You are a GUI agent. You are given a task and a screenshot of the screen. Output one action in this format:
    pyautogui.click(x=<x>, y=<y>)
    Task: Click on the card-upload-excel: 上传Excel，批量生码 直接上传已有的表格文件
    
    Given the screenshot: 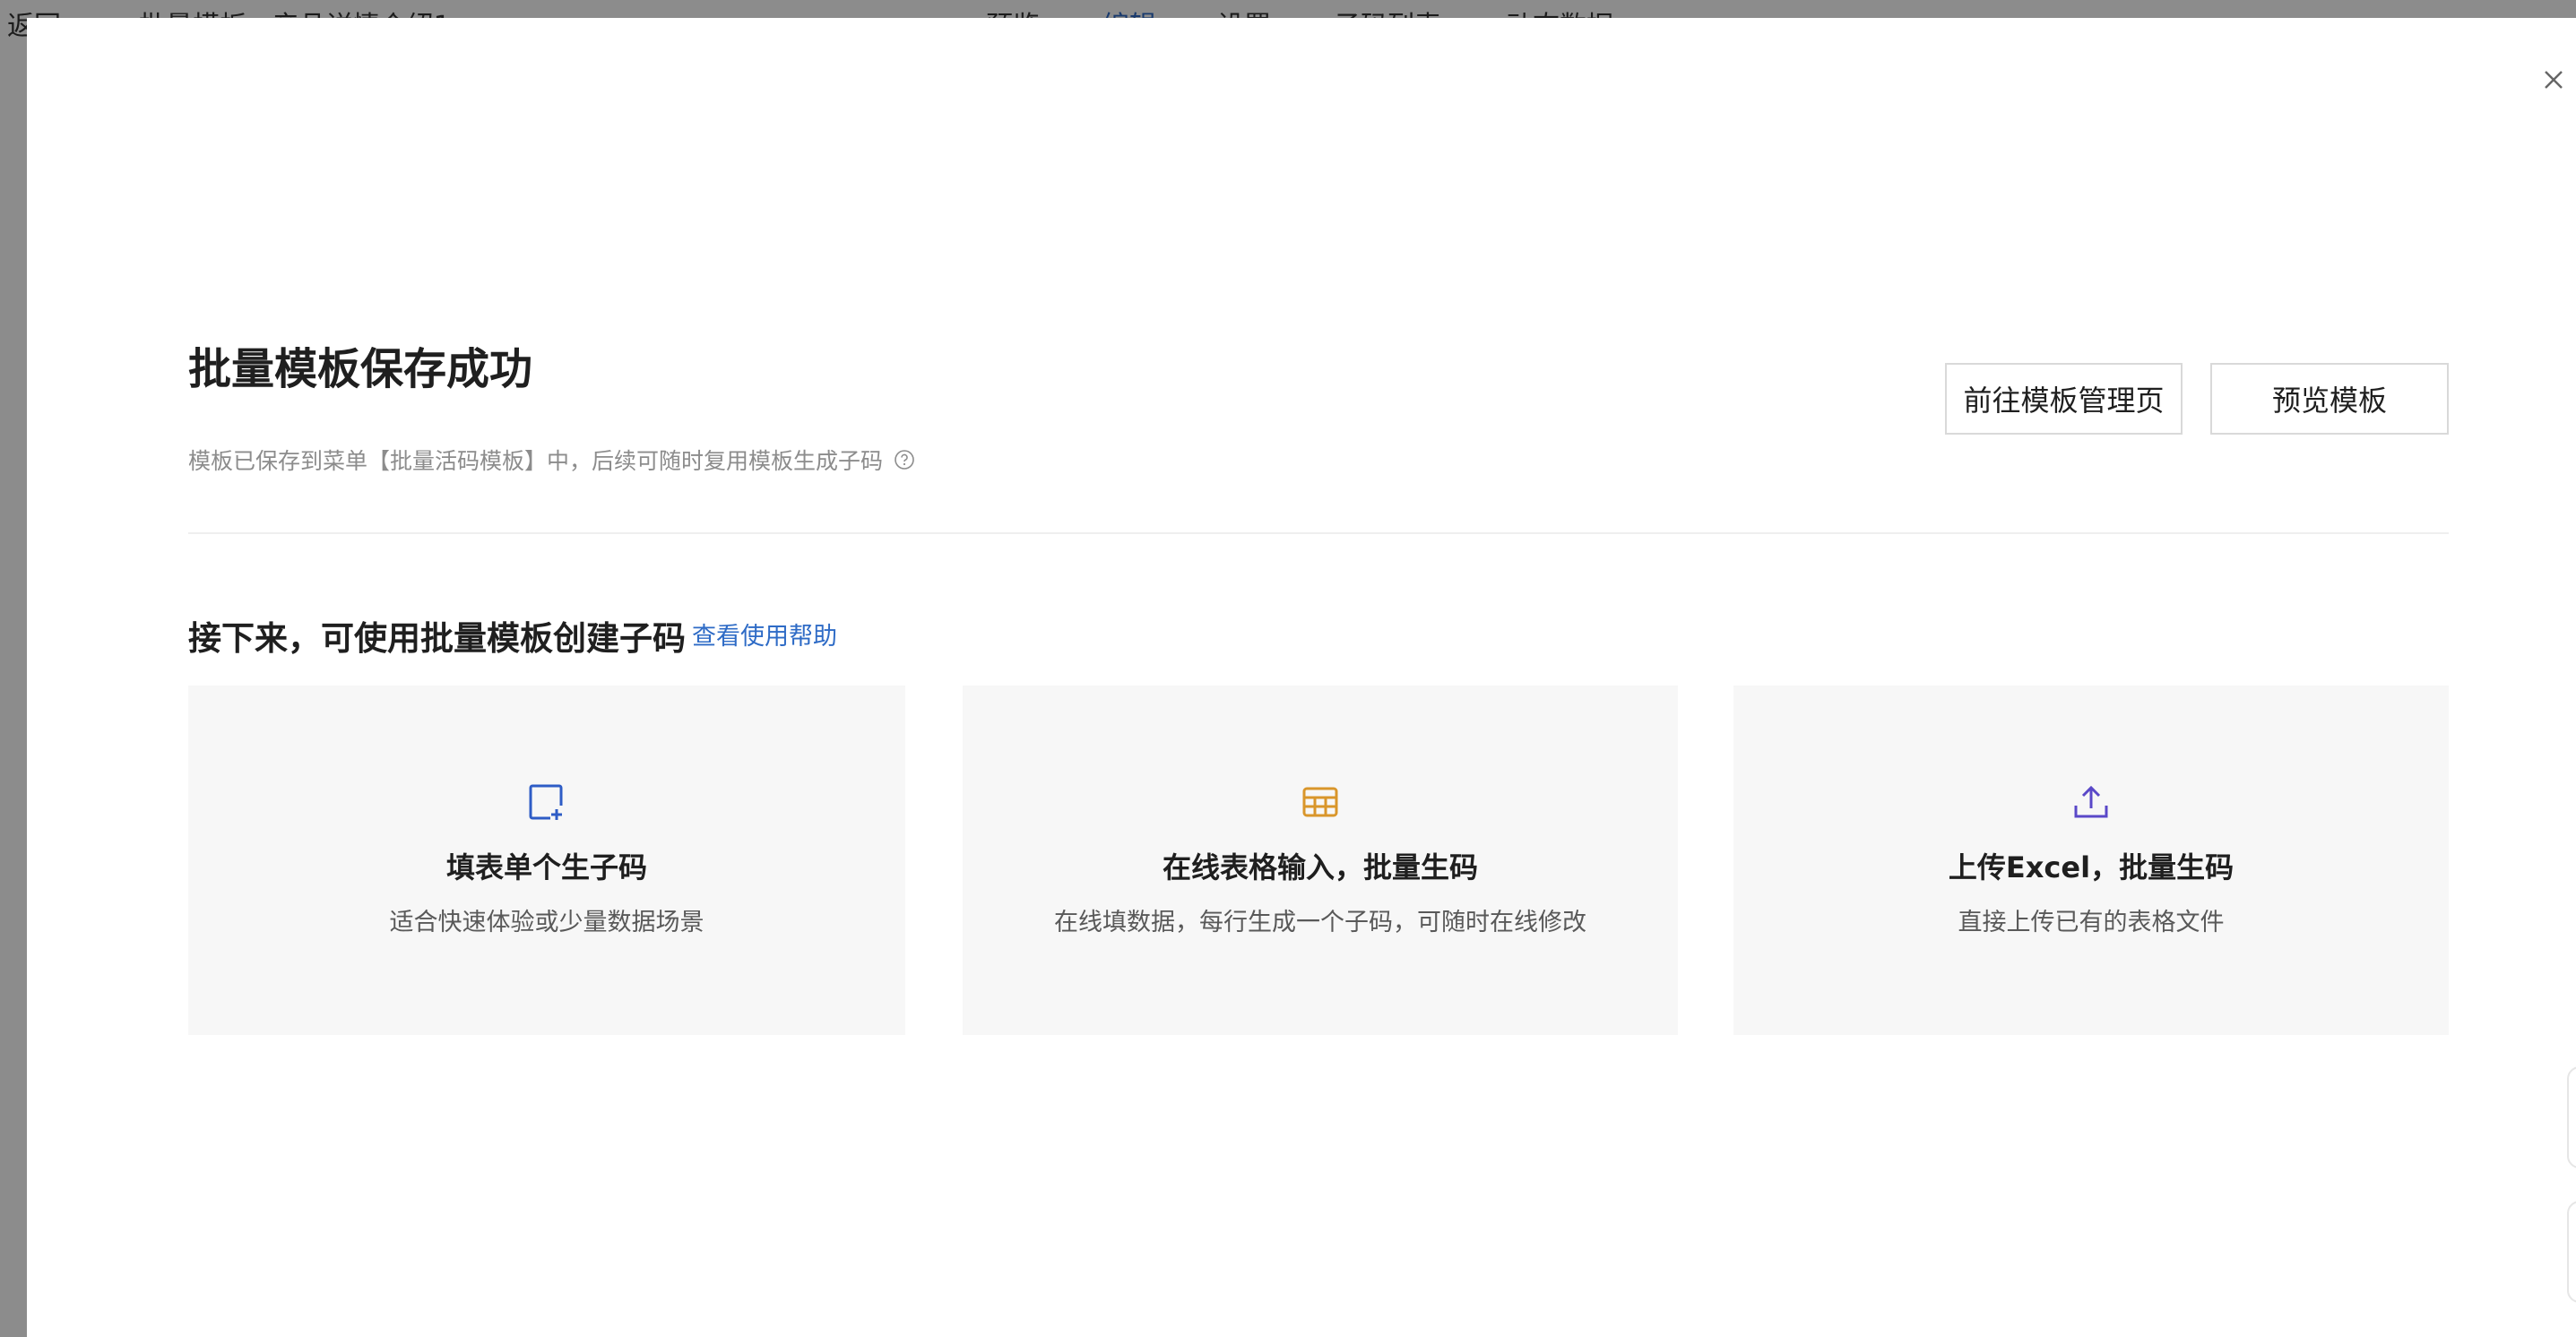 What is the action you would take?
    pyautogui.click(x=2091, y=861)
    